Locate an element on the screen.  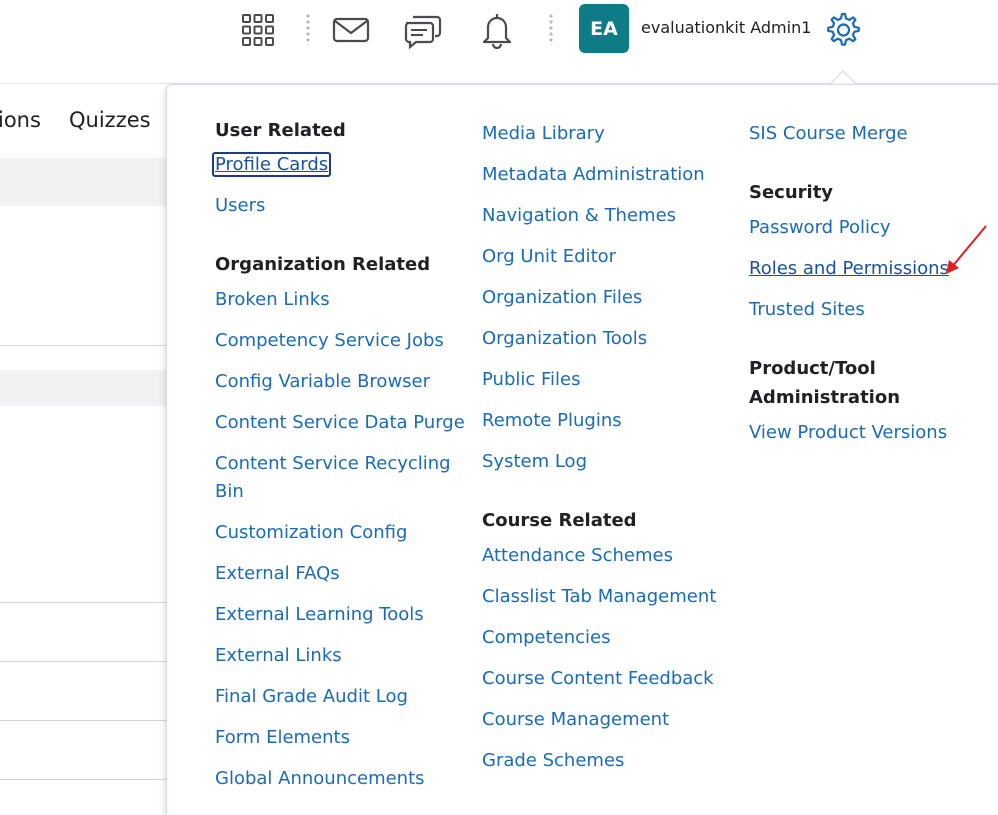
link-users: Users is located at coordinates (240, 205).